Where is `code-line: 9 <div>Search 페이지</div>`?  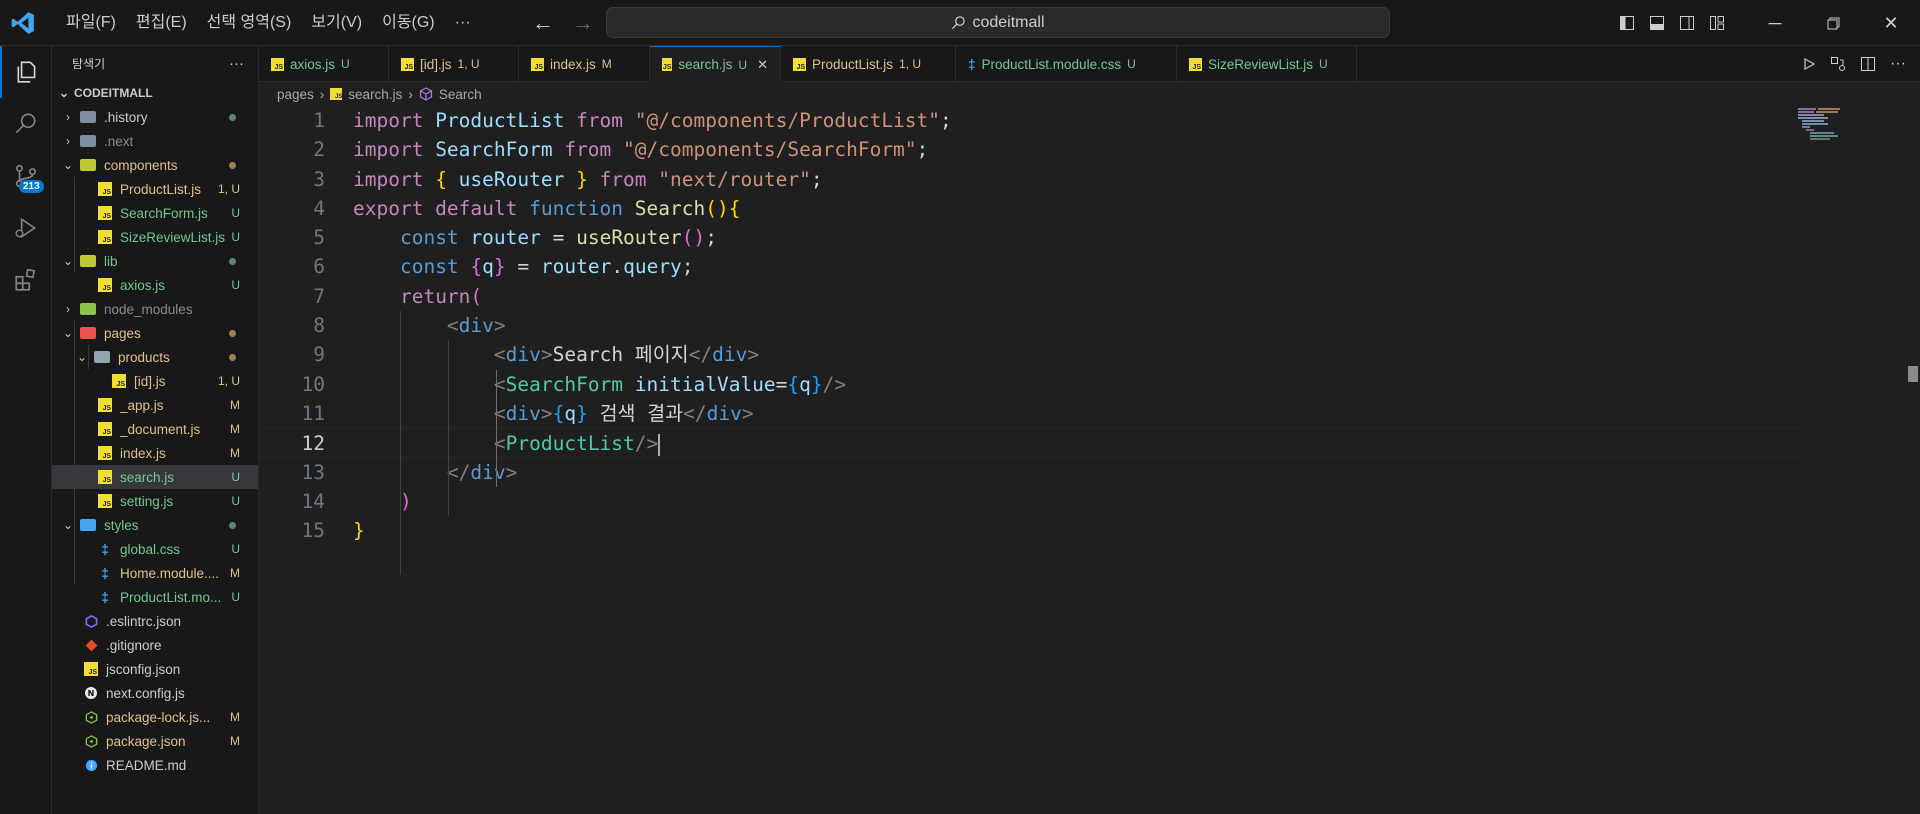
code-line: 9 <div>Search 페이지</div> is located at coordinates (1029, 354).